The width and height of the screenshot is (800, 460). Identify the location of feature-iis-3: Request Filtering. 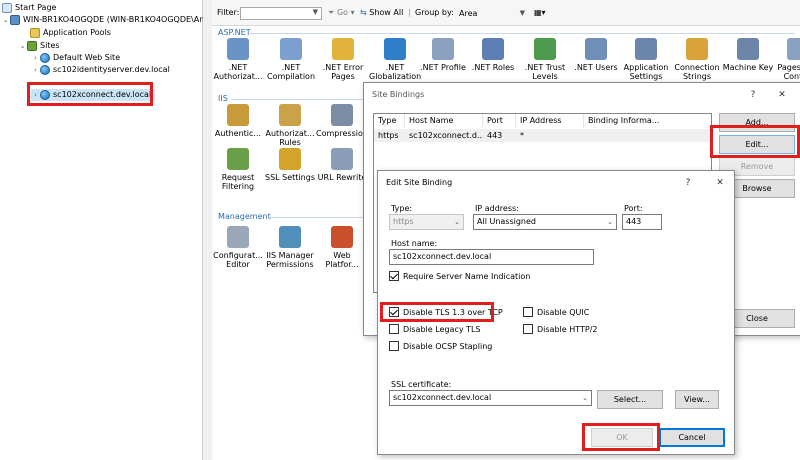
(238, 169).